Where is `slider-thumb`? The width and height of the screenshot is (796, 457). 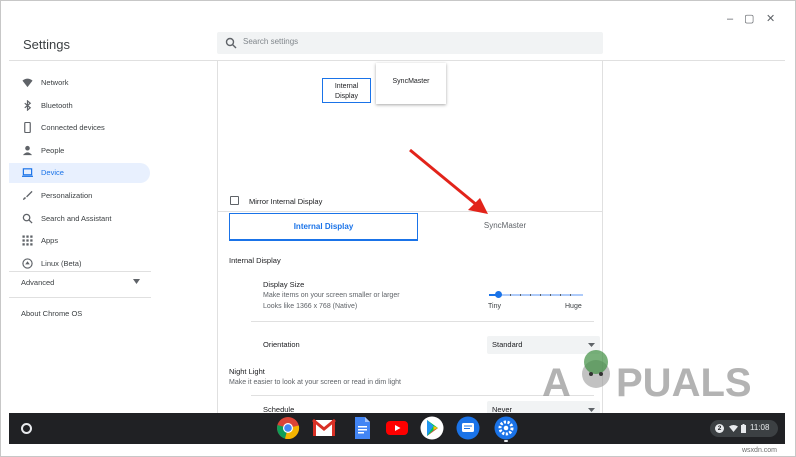
slider-thumb is located at coordinates (498, 294).